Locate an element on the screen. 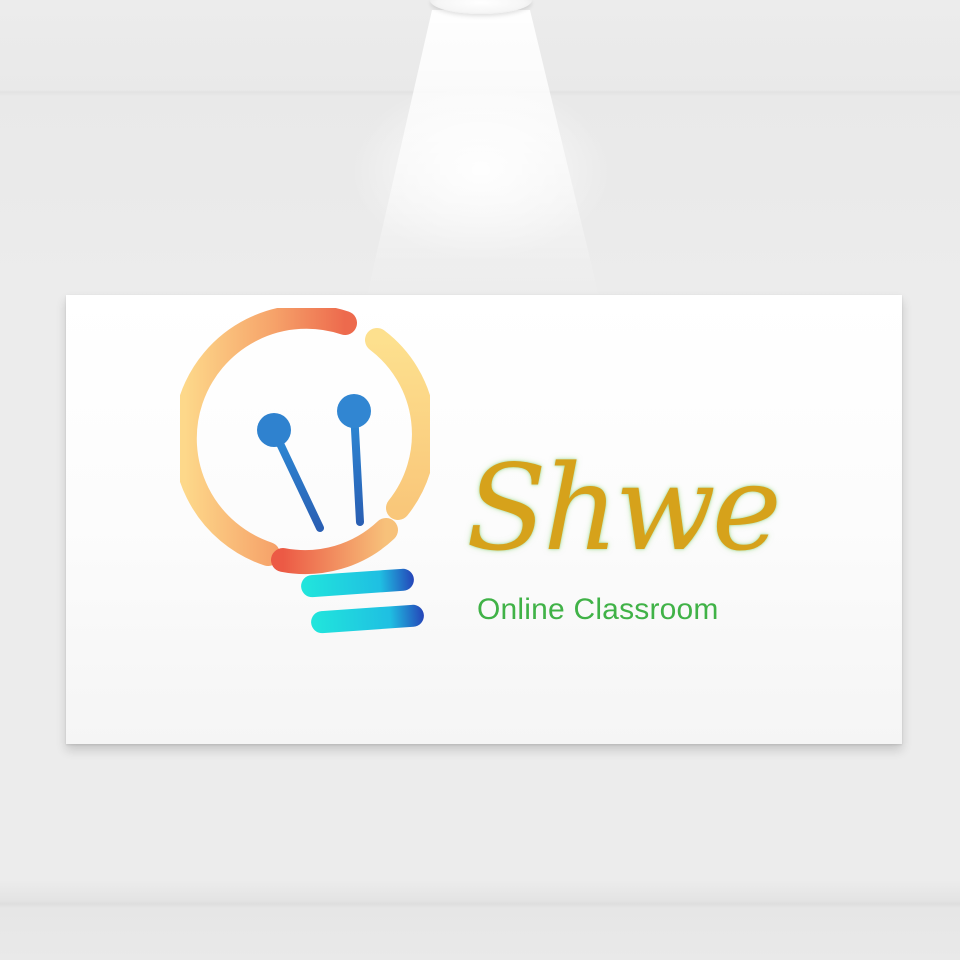 This screenshot has width=960, height=960. filament-left is located at coordinates (297, 480).